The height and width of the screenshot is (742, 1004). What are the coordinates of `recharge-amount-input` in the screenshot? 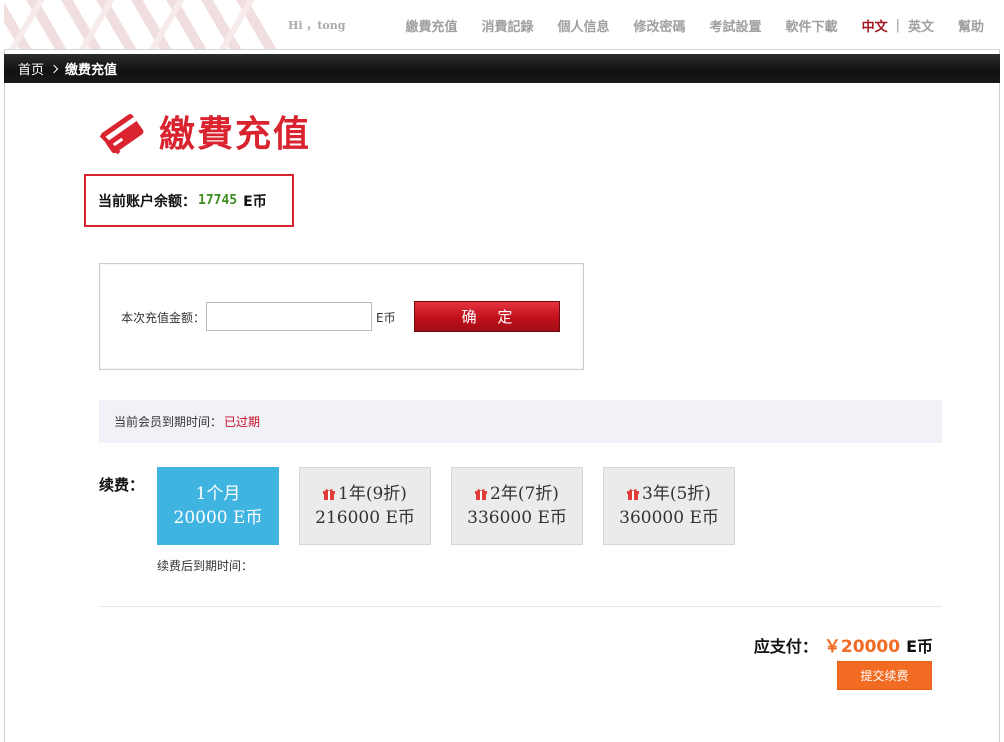 It's located at (289, 316).